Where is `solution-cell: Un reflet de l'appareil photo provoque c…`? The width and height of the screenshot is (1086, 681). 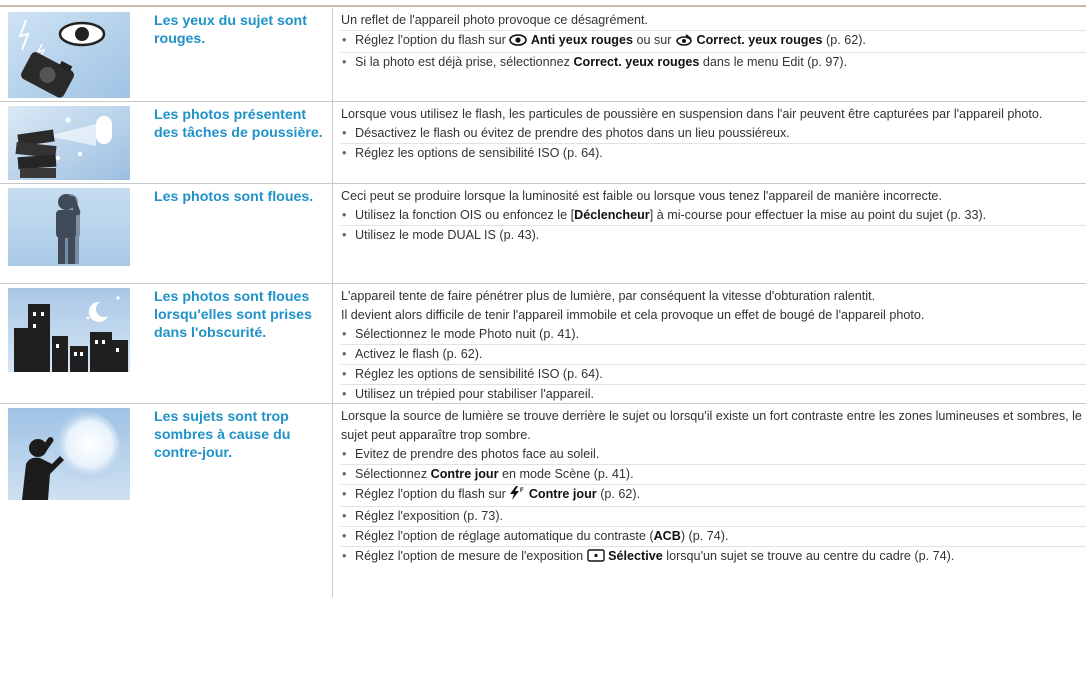 solution-cell: Un reflet de l'appareil photo provoque c… is located at coordinates (709, 54).